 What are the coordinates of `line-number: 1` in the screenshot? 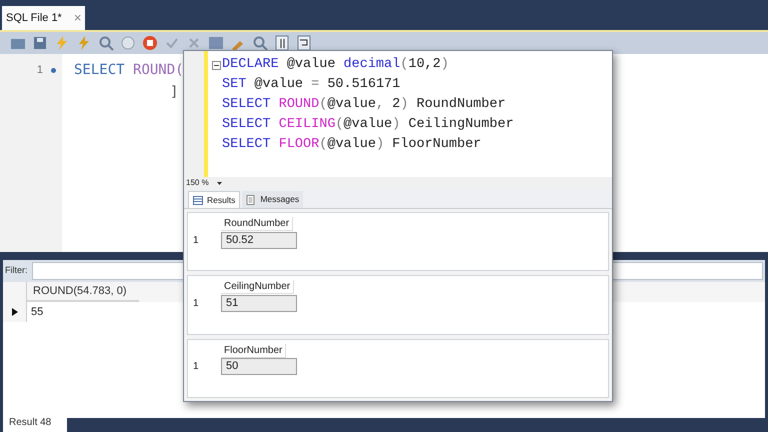 It's located at (39, 70).